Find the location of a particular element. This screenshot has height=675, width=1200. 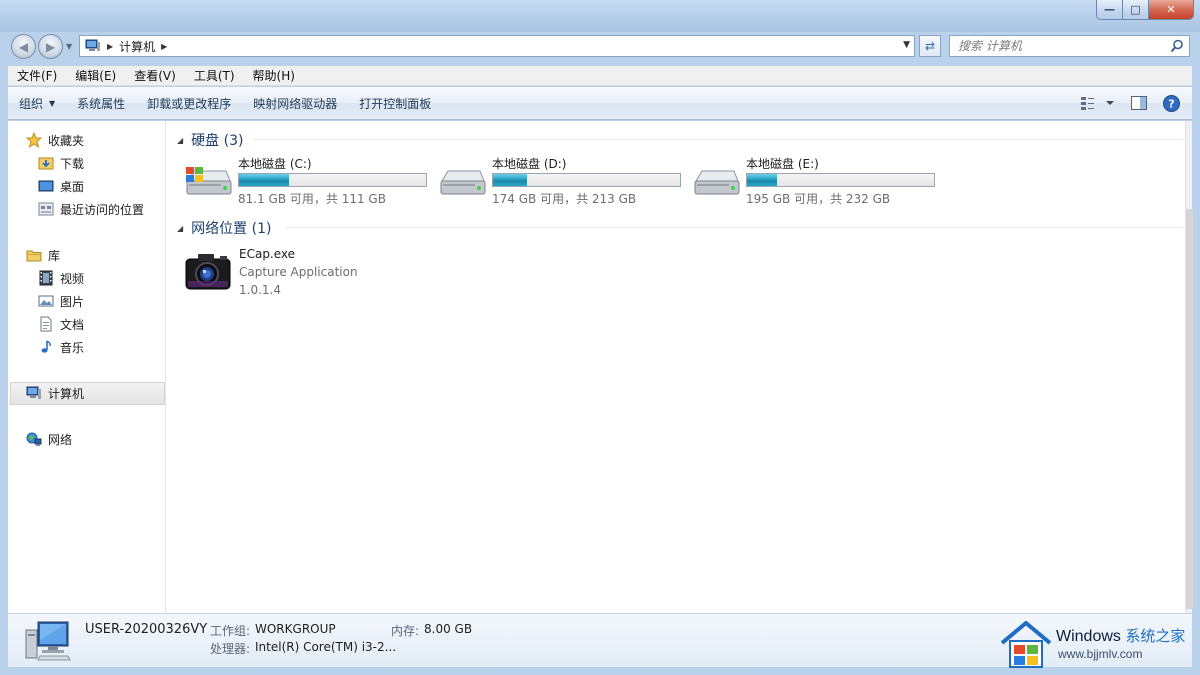

nav-computer: 计算机 is located at coordinates (55, 393).